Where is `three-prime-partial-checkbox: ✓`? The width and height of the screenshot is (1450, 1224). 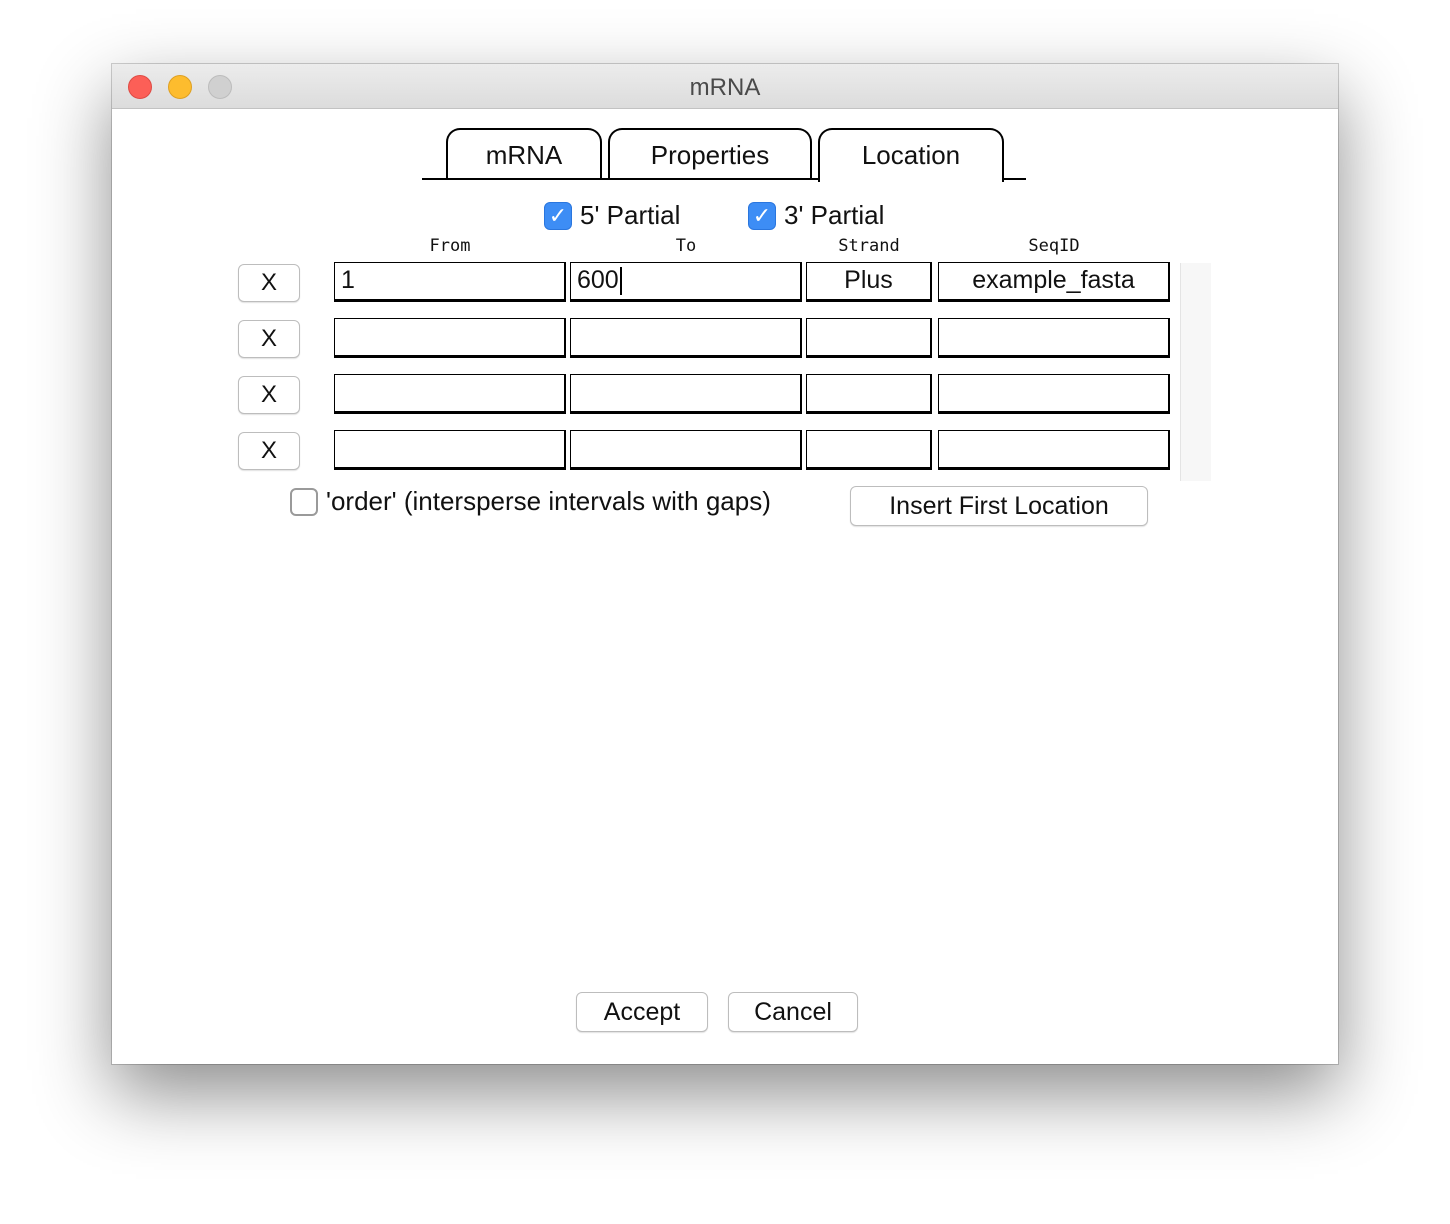
three-prime-partial-checkbox: ✓ is located at coordinates (762, 216).